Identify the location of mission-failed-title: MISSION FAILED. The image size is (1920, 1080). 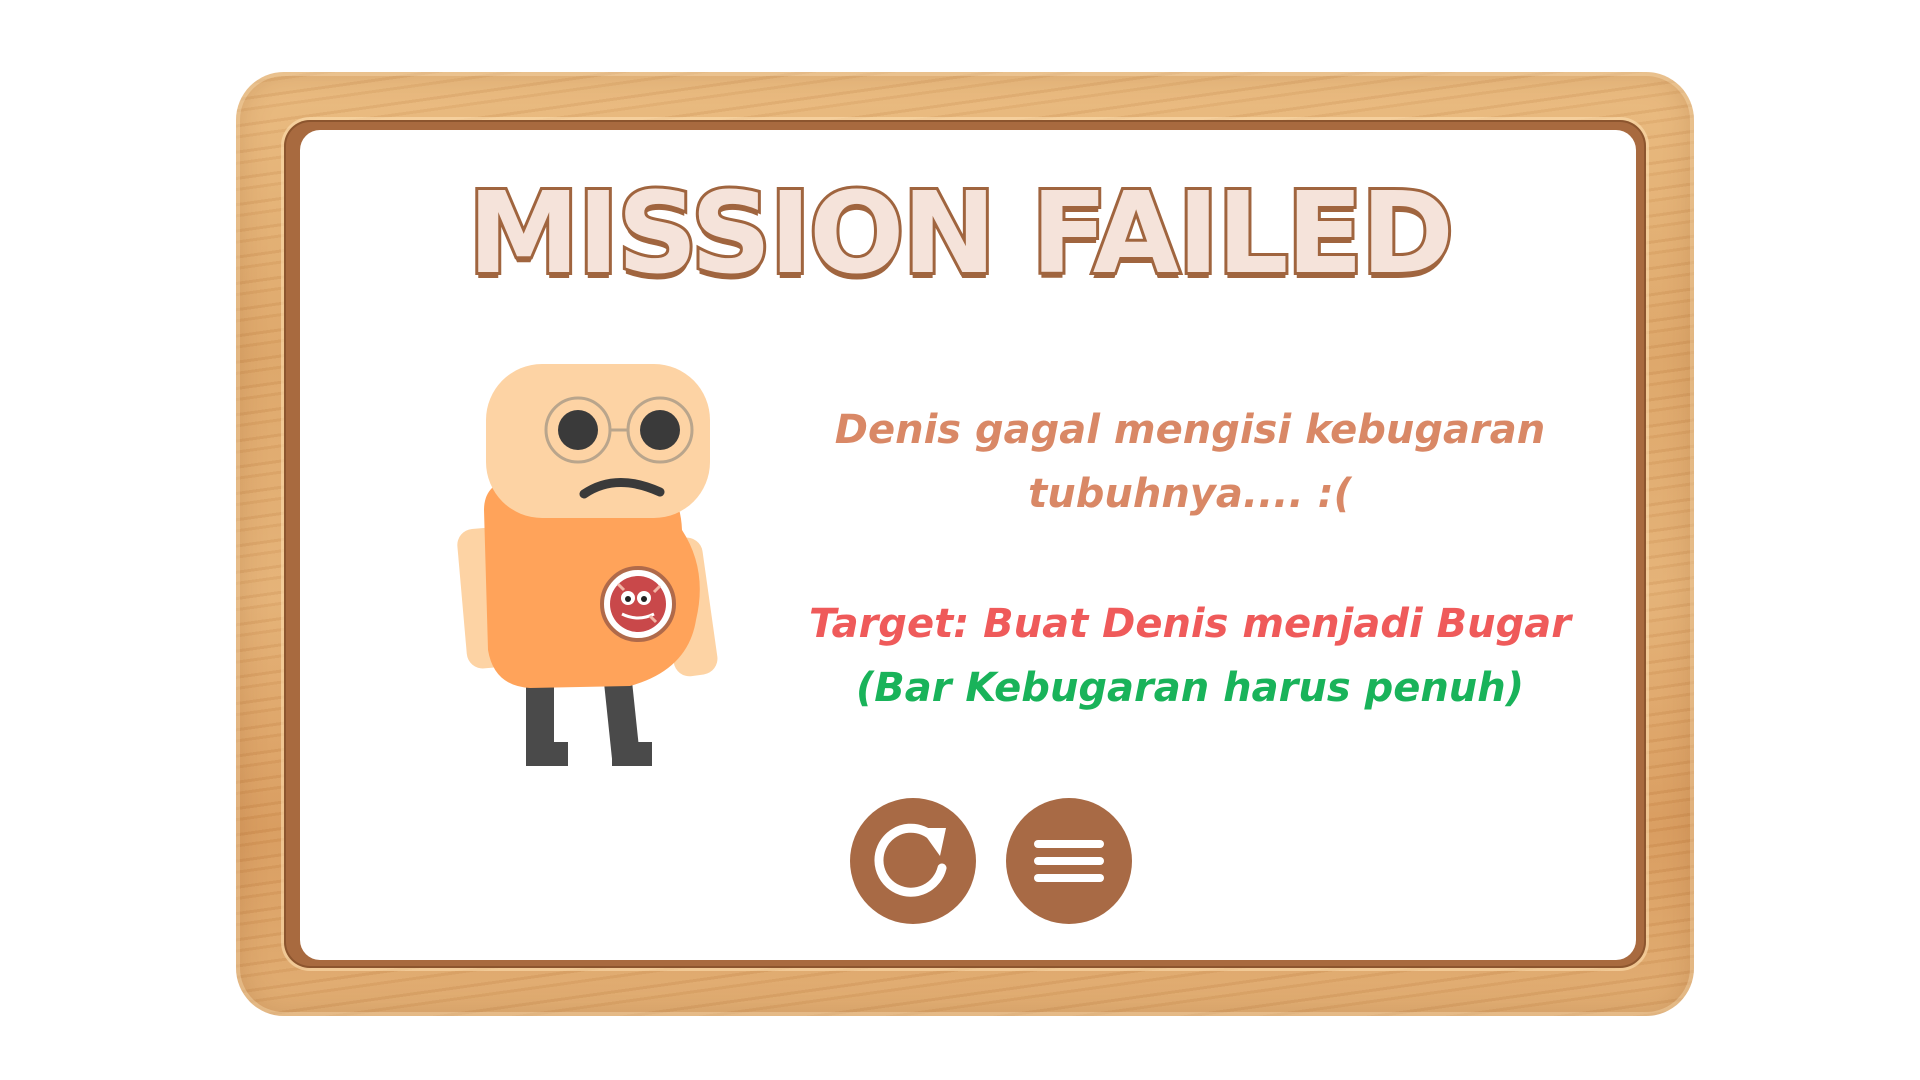
(961, 234).